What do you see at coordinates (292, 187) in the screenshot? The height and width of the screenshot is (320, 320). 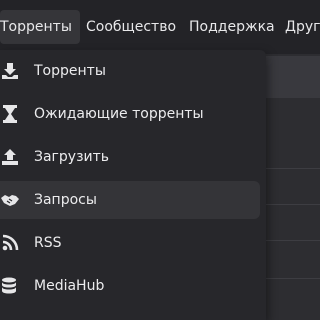 I see `page-content-background` at bounding box center [292, 187].